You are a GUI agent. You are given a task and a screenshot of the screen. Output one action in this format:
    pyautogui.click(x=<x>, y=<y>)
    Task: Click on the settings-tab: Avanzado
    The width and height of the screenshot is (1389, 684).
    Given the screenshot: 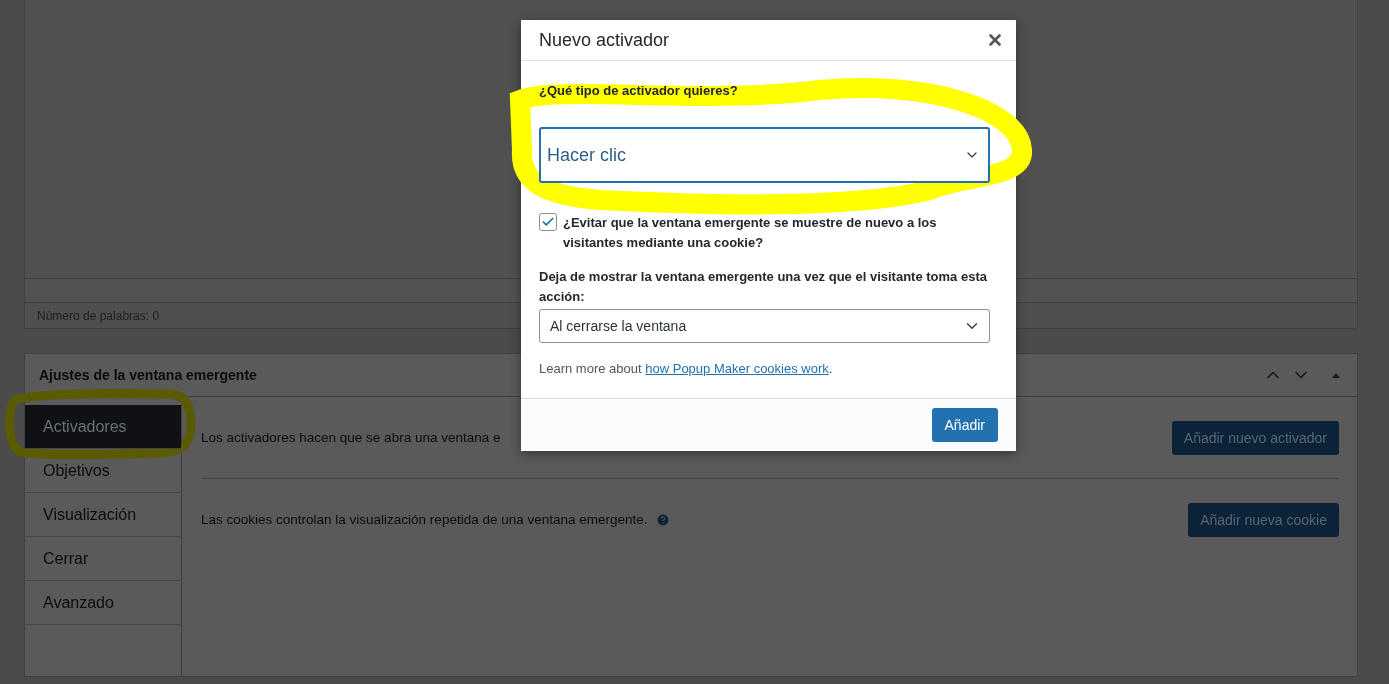 What is the action you would take?
    pyautogui.click(x=103, y=603)
    